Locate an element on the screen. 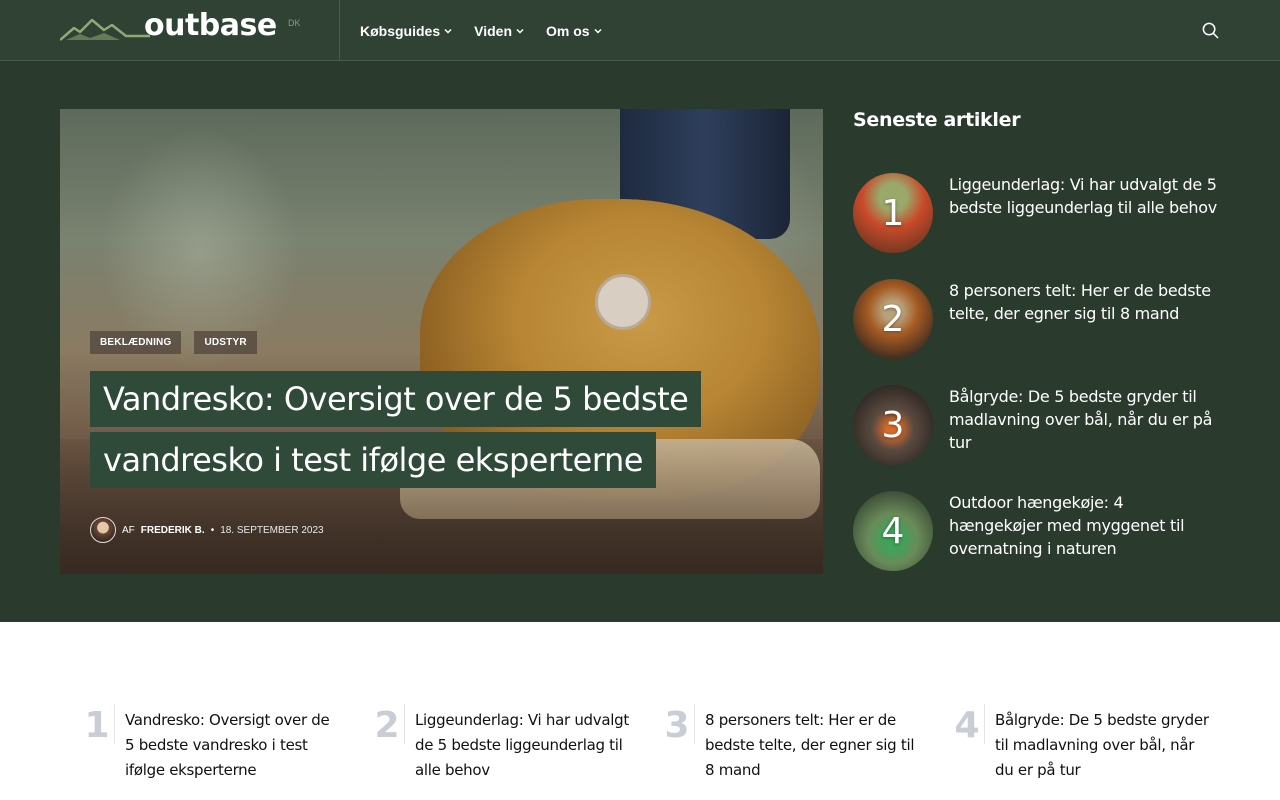  article-meta: AF FREDERIK B. • 18. SEPTEMBER 2023 is located at coordinates (207, 530).